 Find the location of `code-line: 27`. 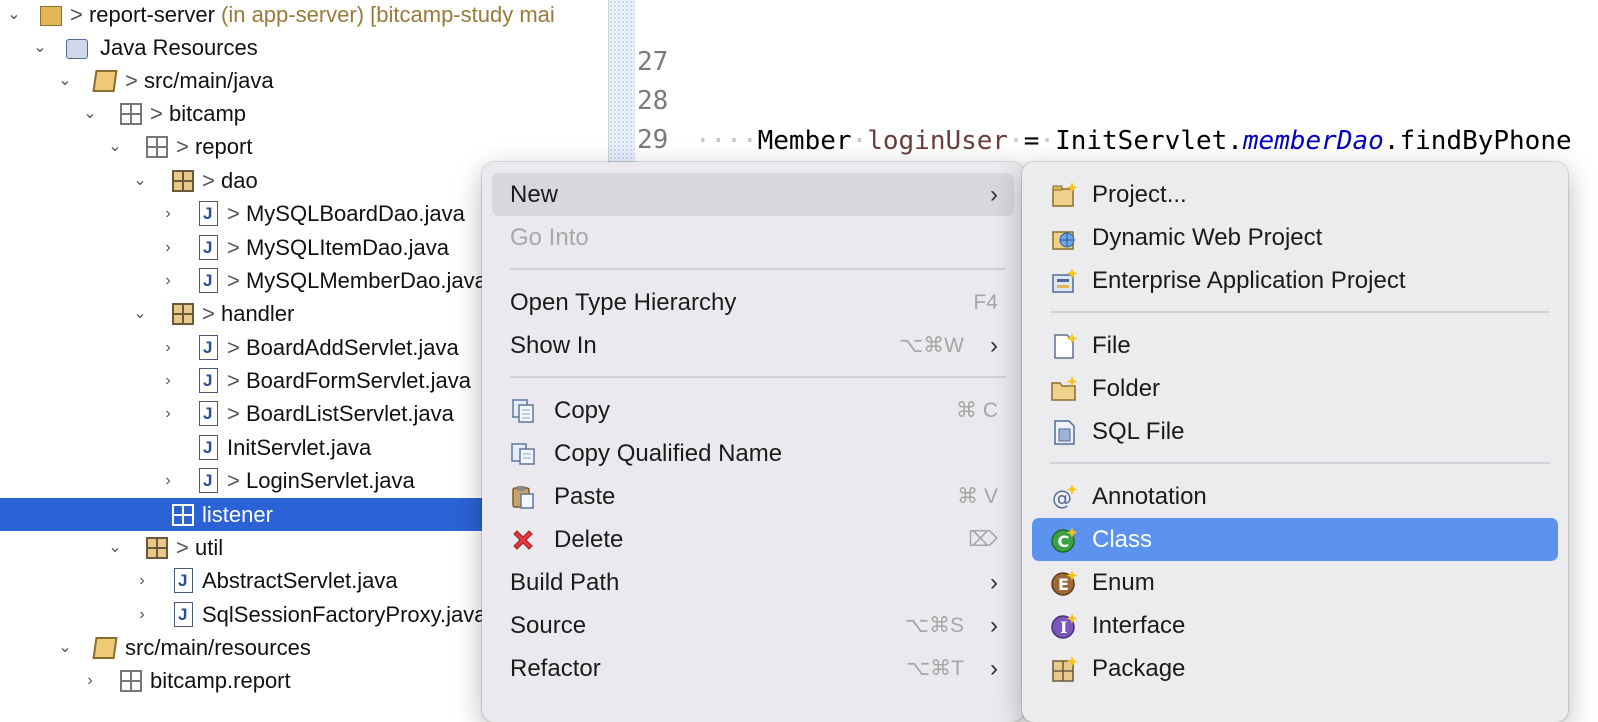

code-line: 27 is located at coordinates (1103, 39).